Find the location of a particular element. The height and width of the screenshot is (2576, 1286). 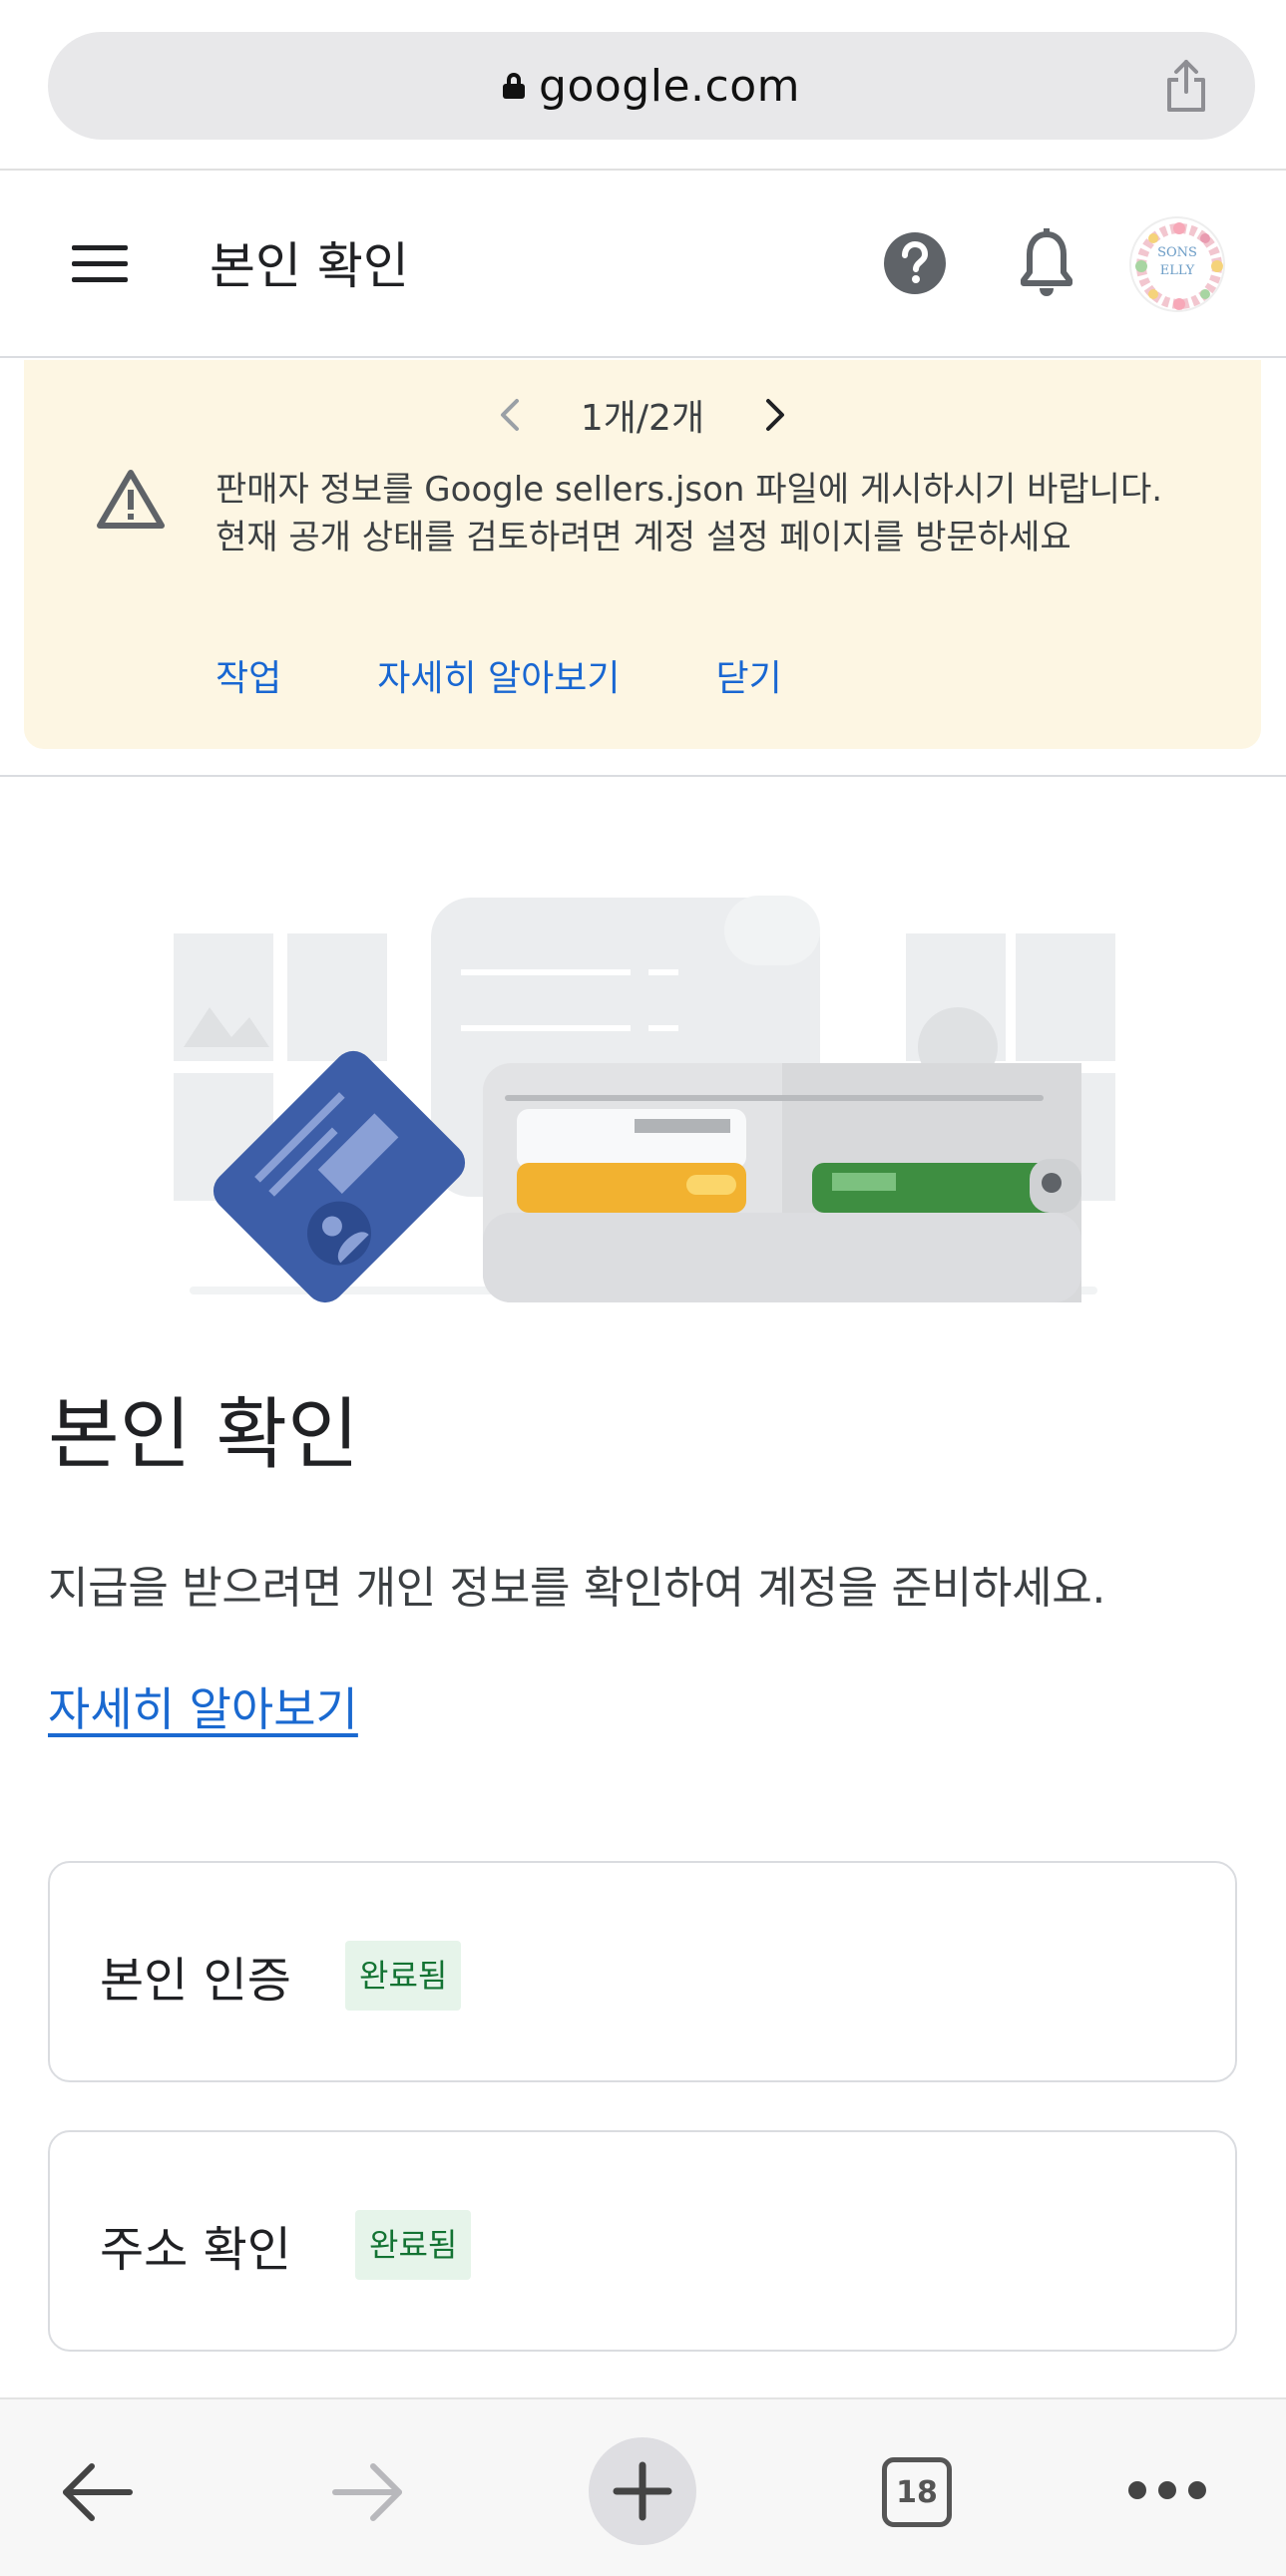

help-icon is located at coordinates (915, 263).